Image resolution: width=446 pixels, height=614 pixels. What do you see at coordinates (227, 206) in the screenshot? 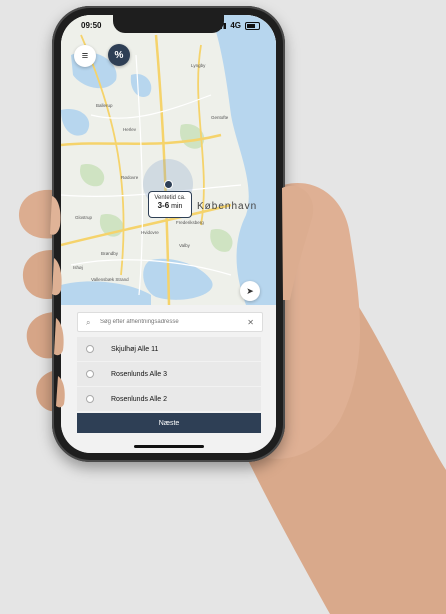
I see `city-label: København` at bounding box center [227, 206].